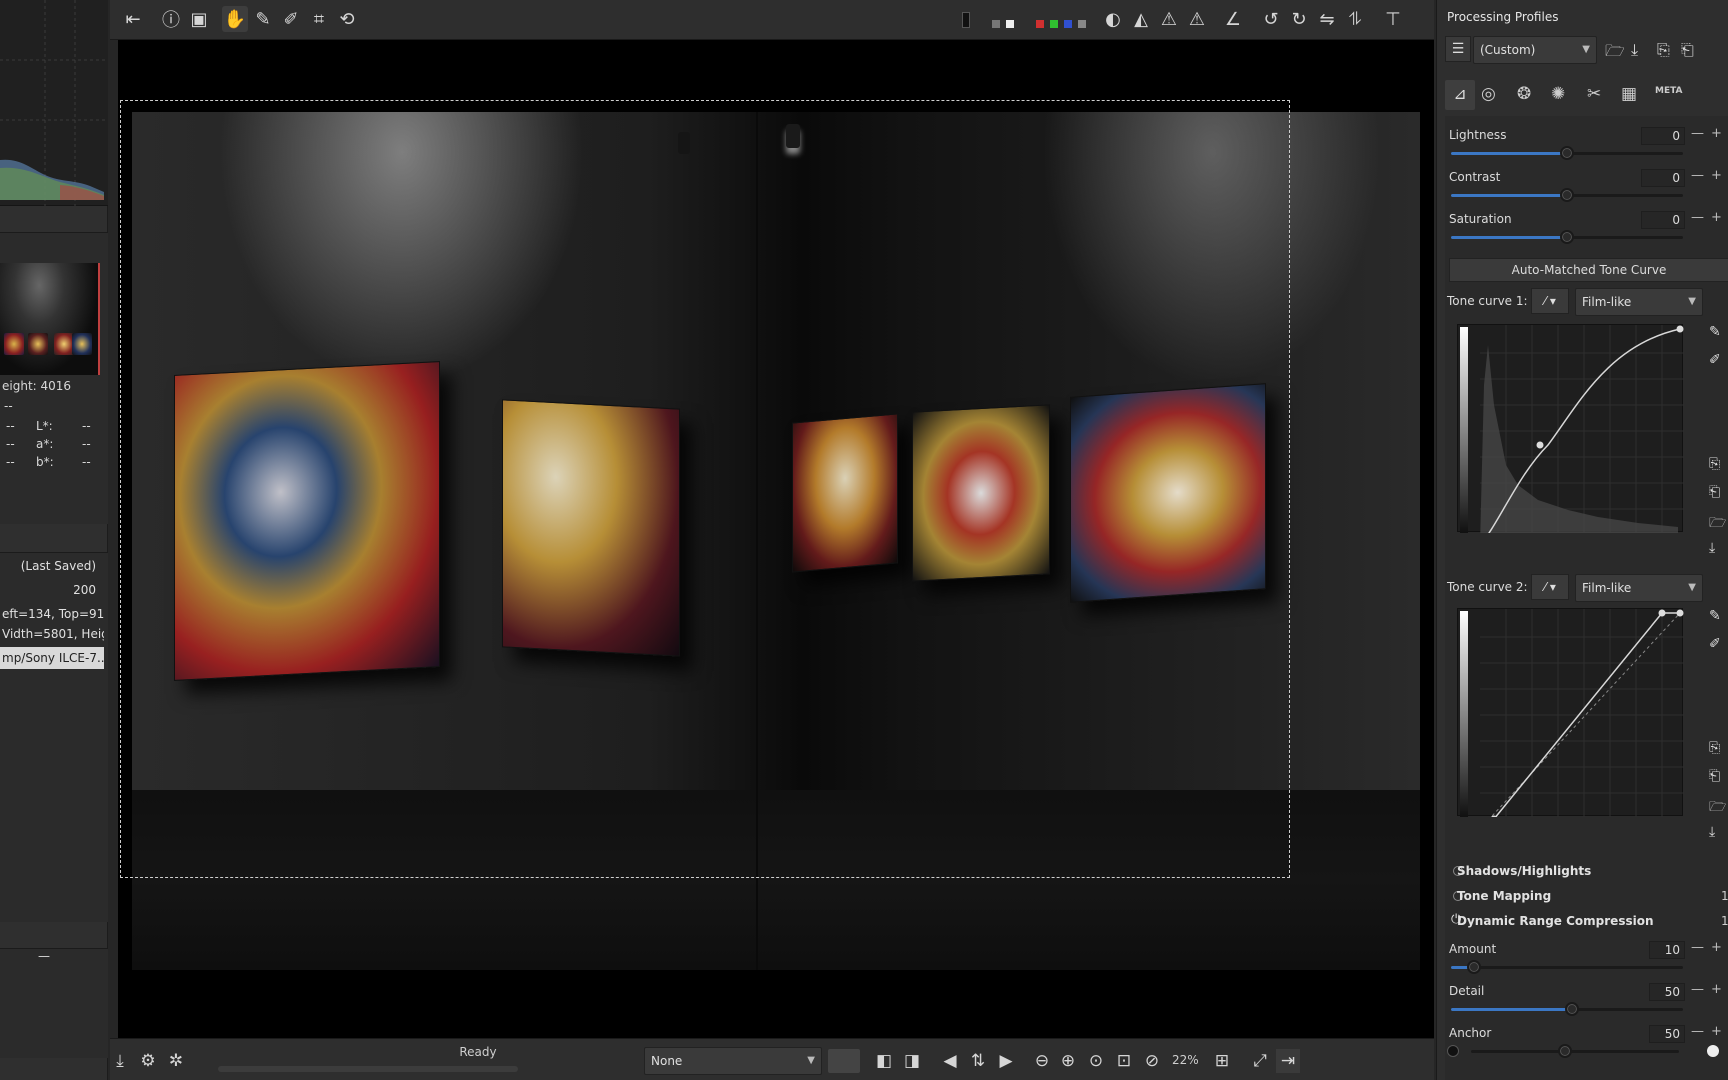 The height and width of the screenshot is (1080, 1728). I want to click on perspective-tool-icon: ∠, so click(1233, 19).